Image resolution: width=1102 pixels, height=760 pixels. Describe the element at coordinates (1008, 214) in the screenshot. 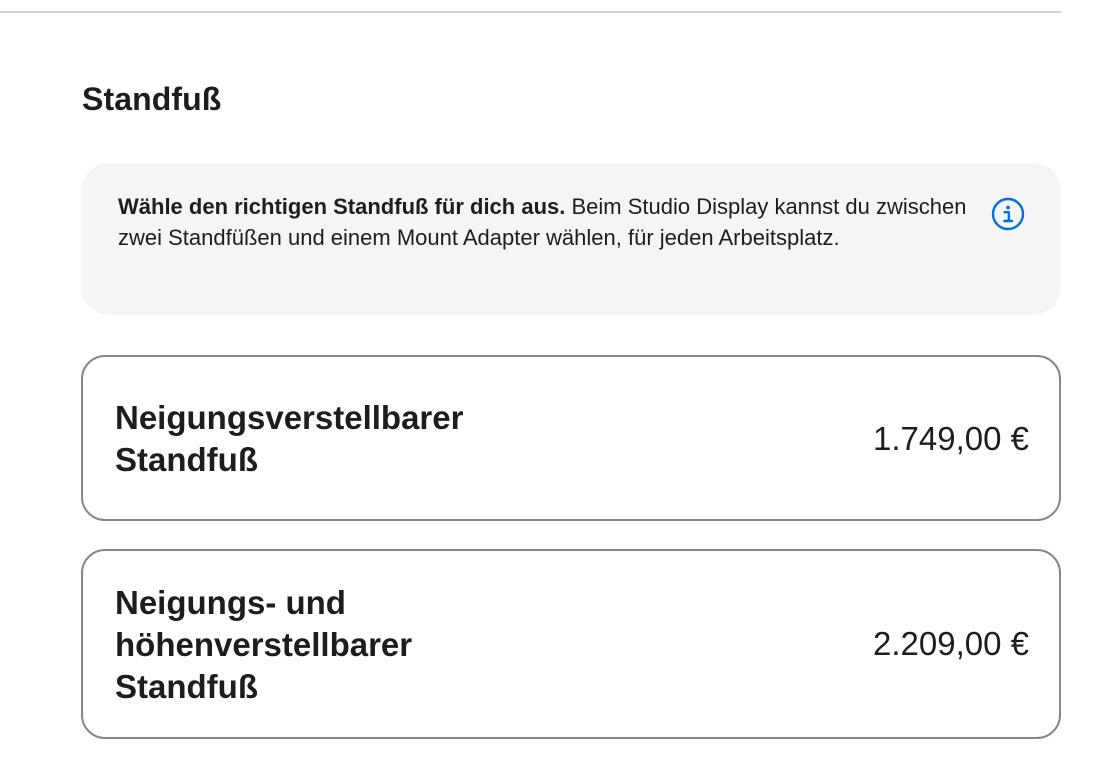

I see `info-circle-icon` at that location.